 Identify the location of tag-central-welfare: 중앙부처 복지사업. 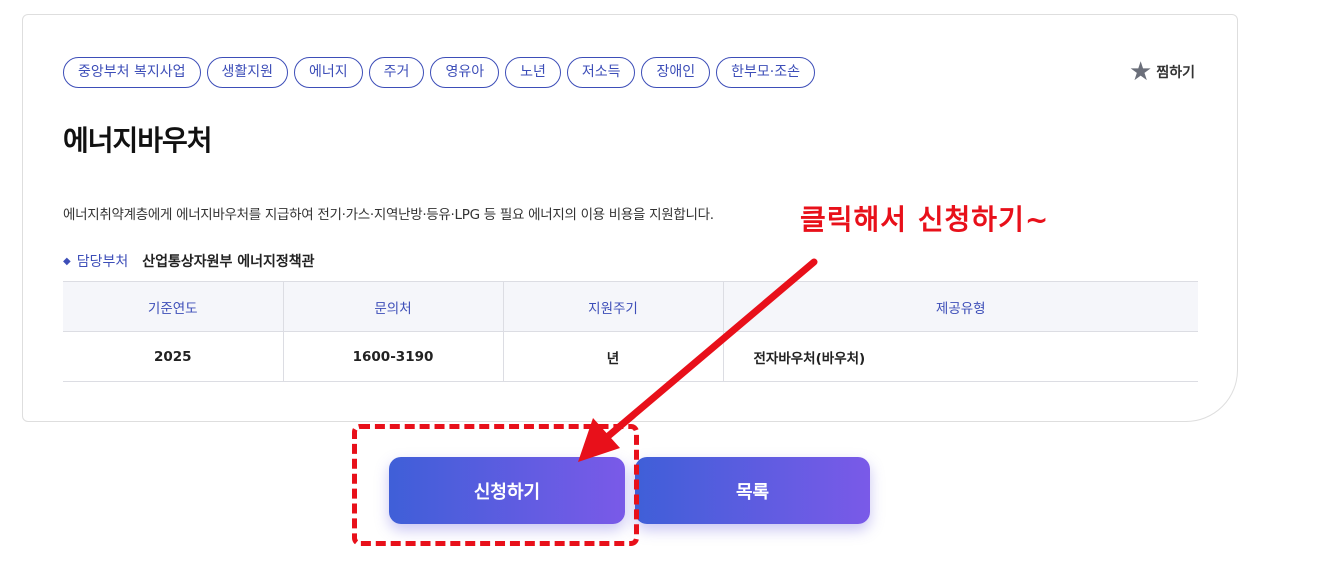
(132, 72).